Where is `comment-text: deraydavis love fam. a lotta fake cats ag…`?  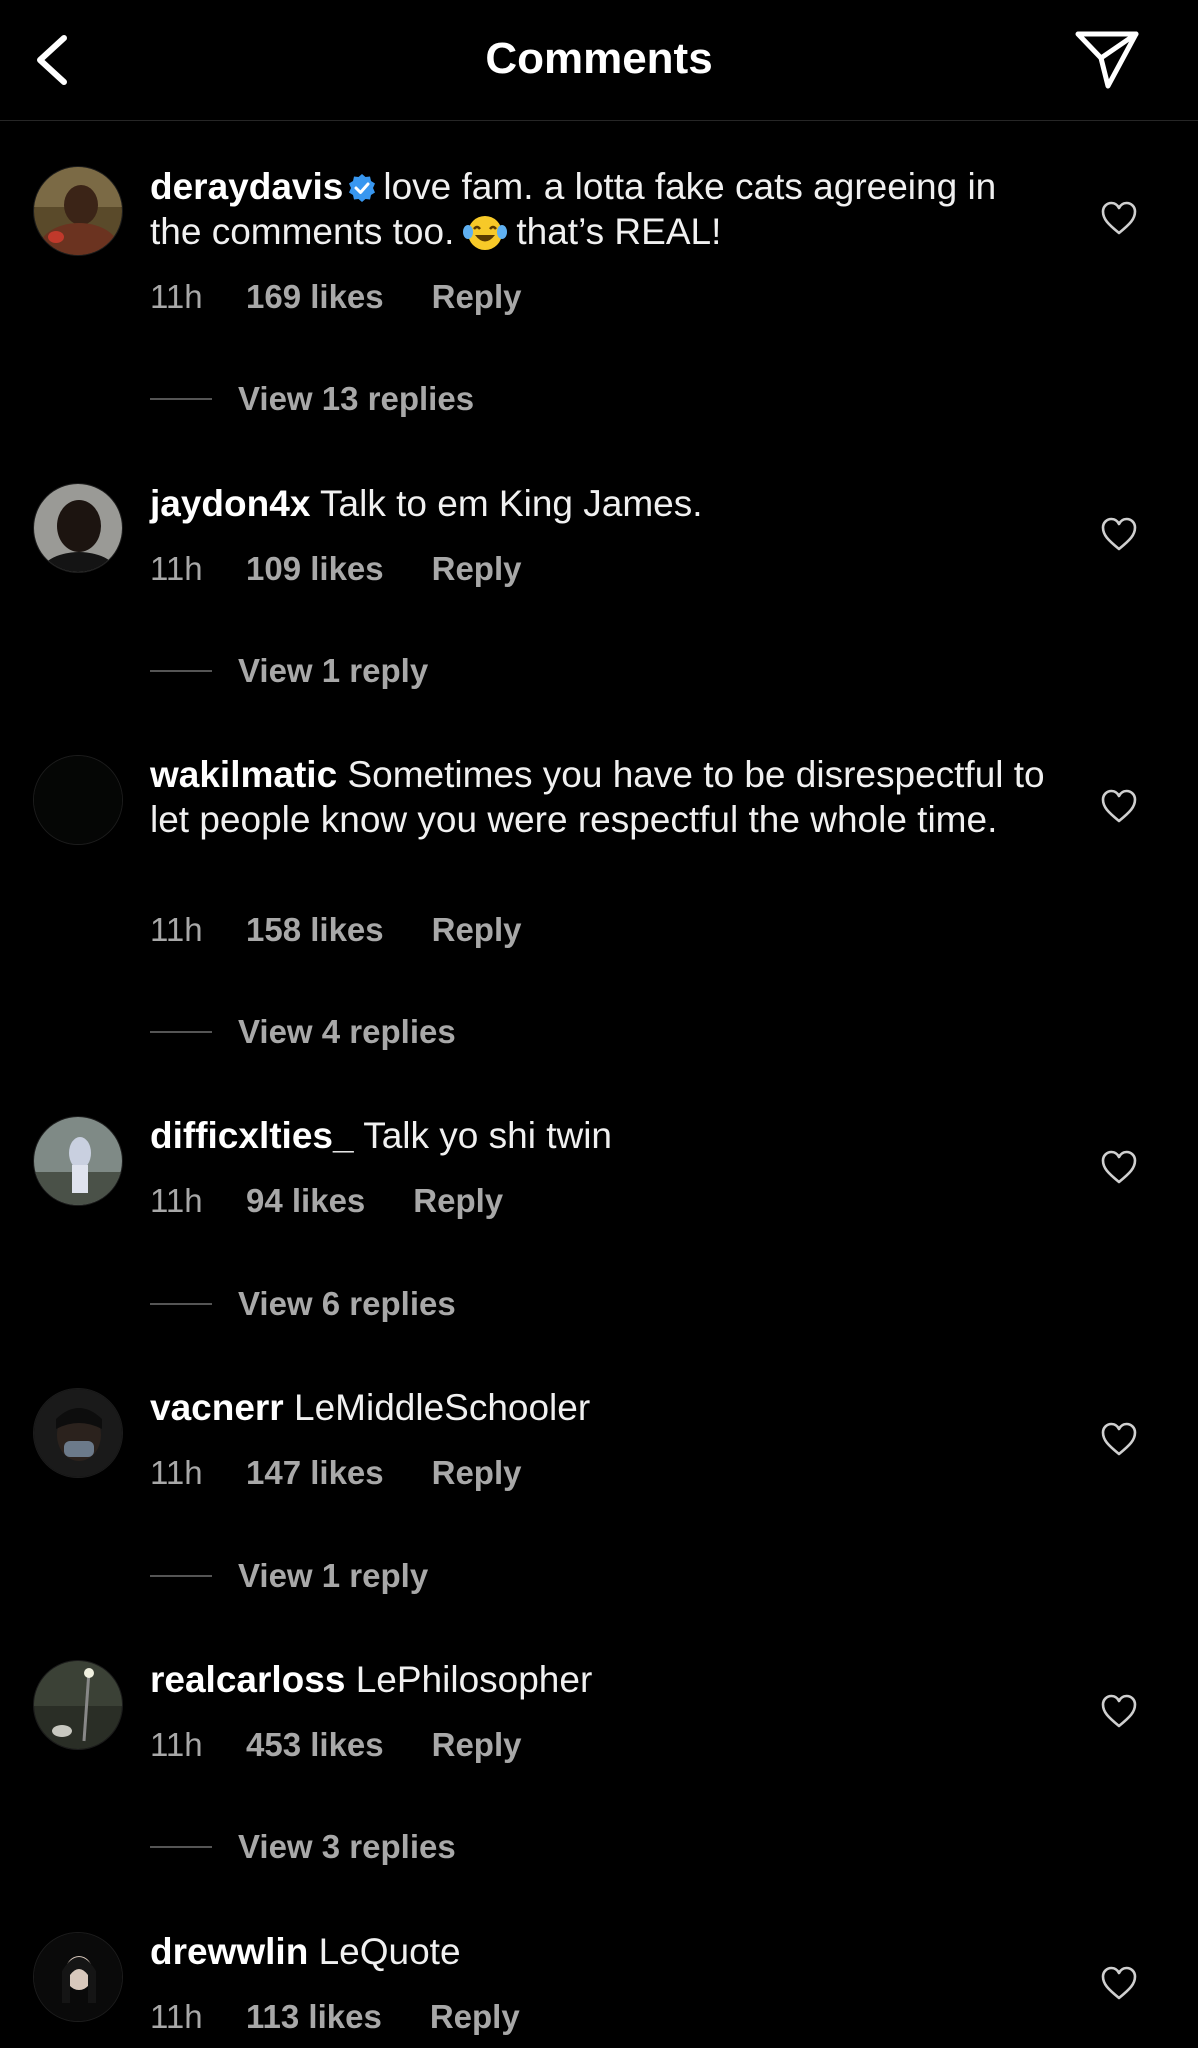
comment-text: deraydavis love fam. a lotta fake cats ag… is located at coordinates (600, 209).